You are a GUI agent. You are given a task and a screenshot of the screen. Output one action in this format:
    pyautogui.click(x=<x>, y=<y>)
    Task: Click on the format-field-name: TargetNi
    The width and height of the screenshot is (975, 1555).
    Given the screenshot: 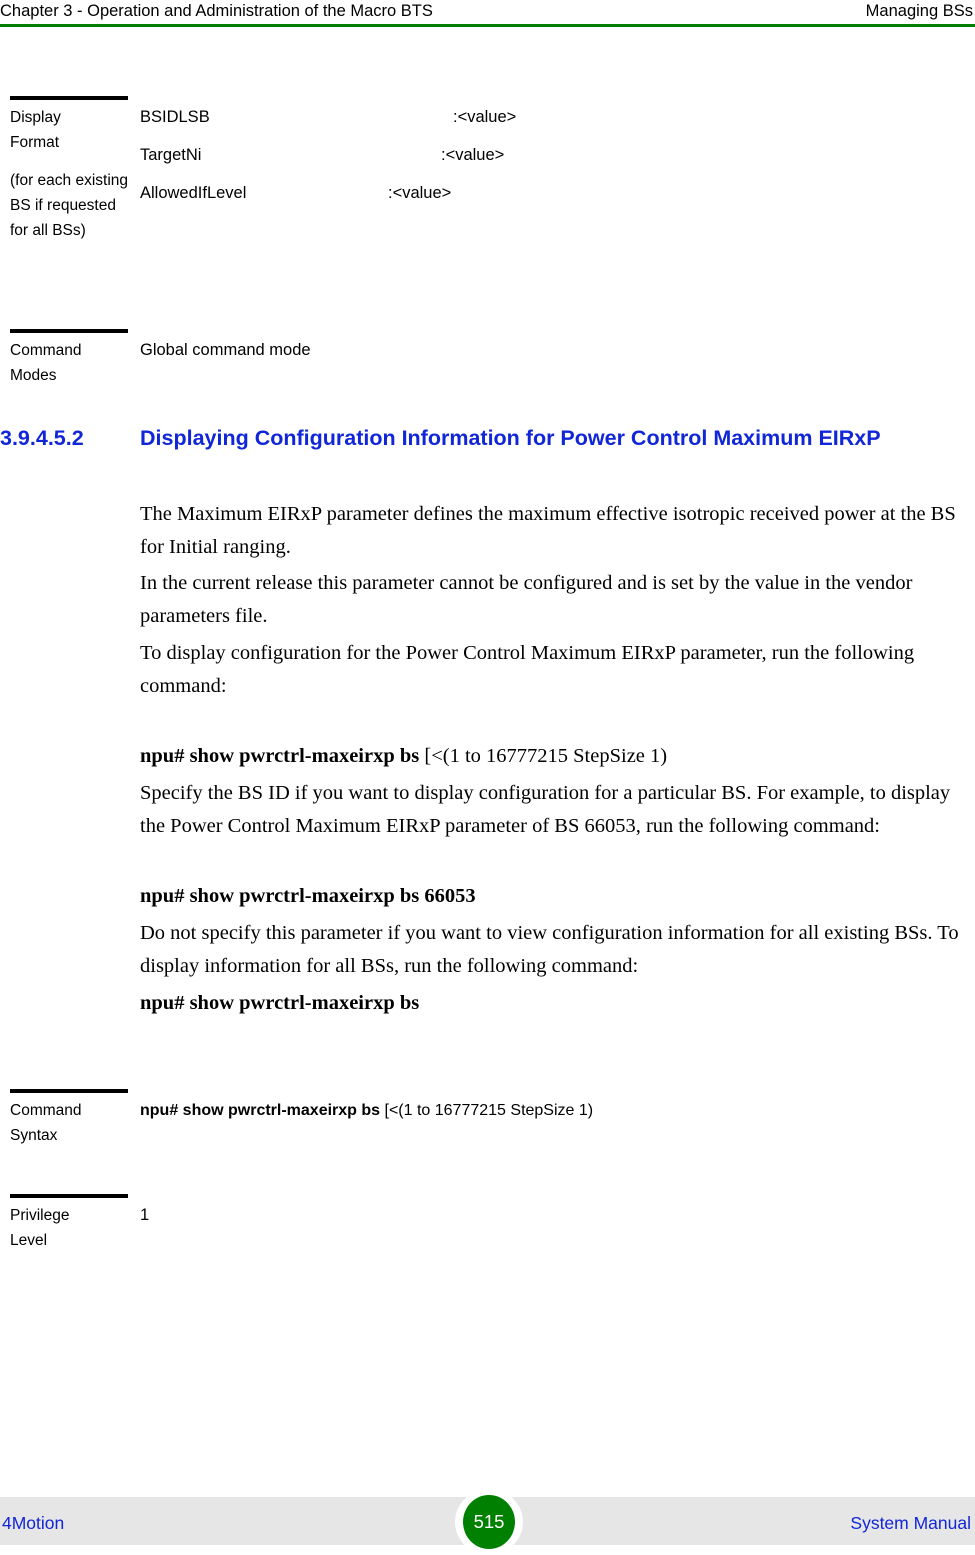 What is the action you would take?
    pyautogui.click(x=171, y=155)
    